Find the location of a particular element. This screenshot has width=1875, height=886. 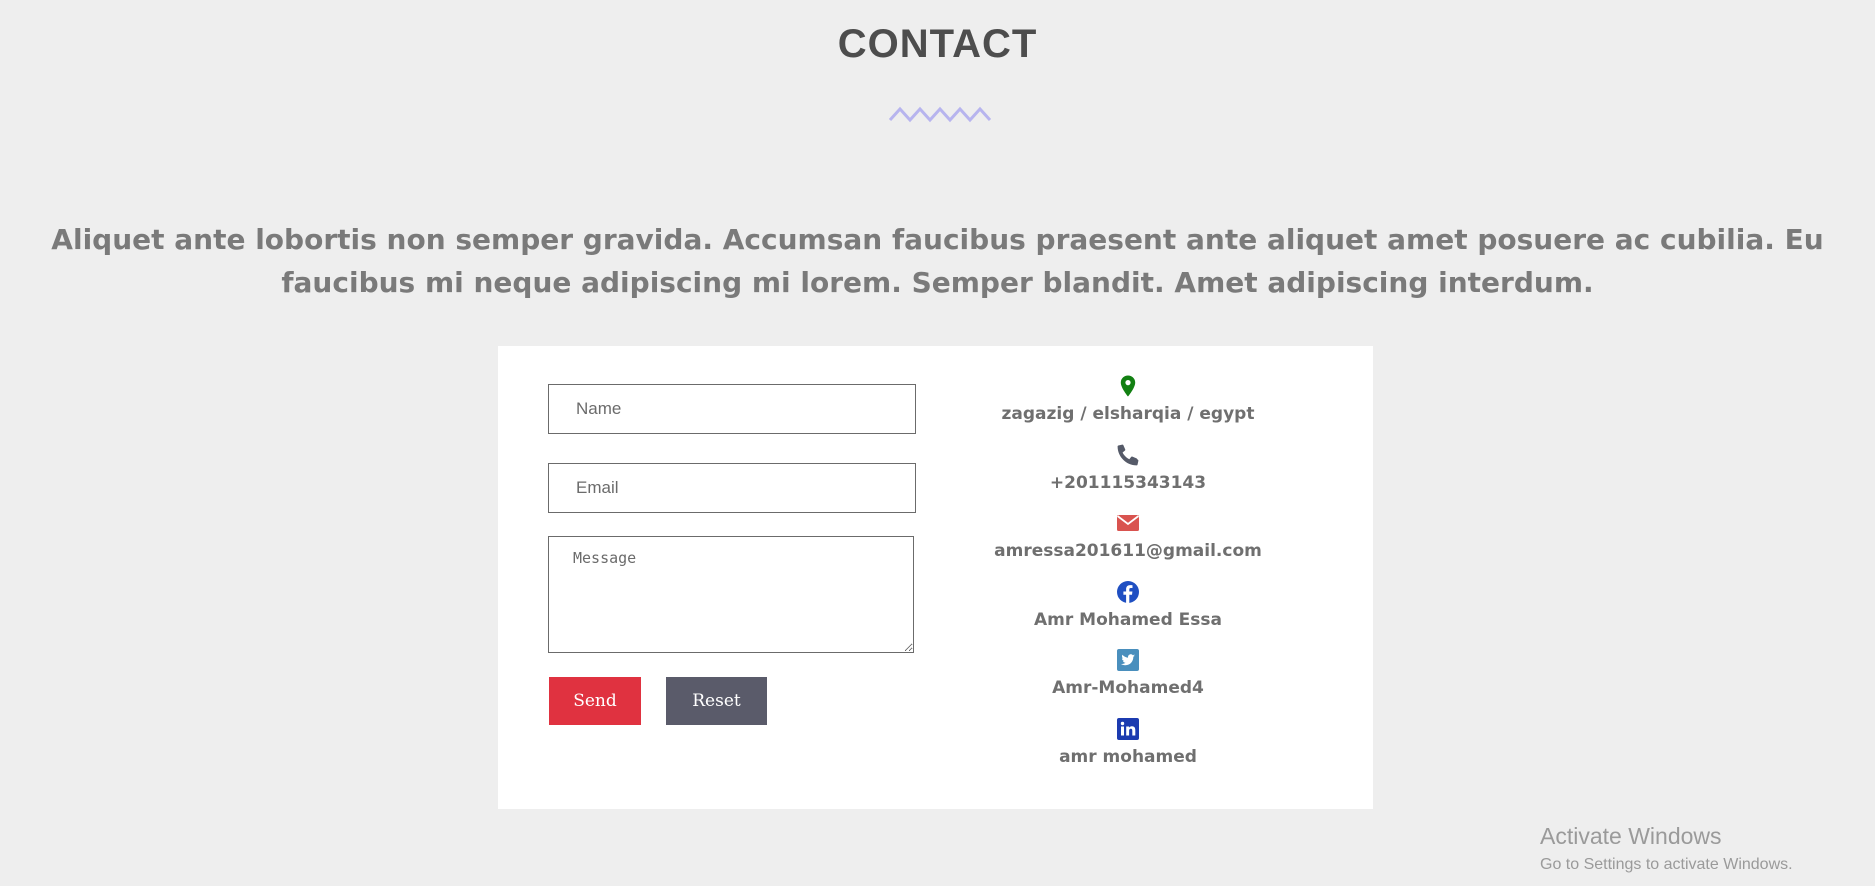

watermark-title: Activate Windows is located at coordinates (1631, 836).